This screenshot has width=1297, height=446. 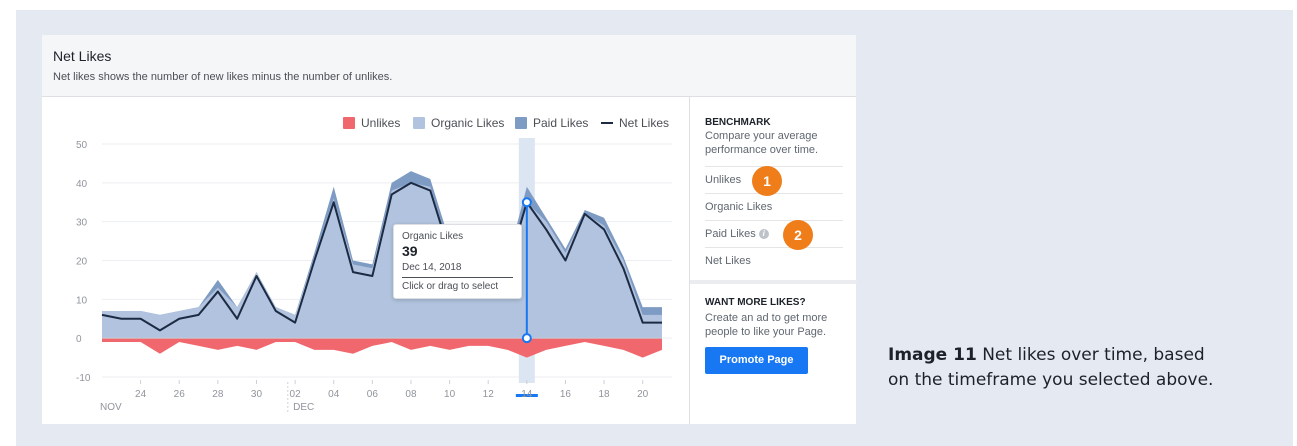 I want to click on caption-label: Image 11, so click(x=932, y=355).